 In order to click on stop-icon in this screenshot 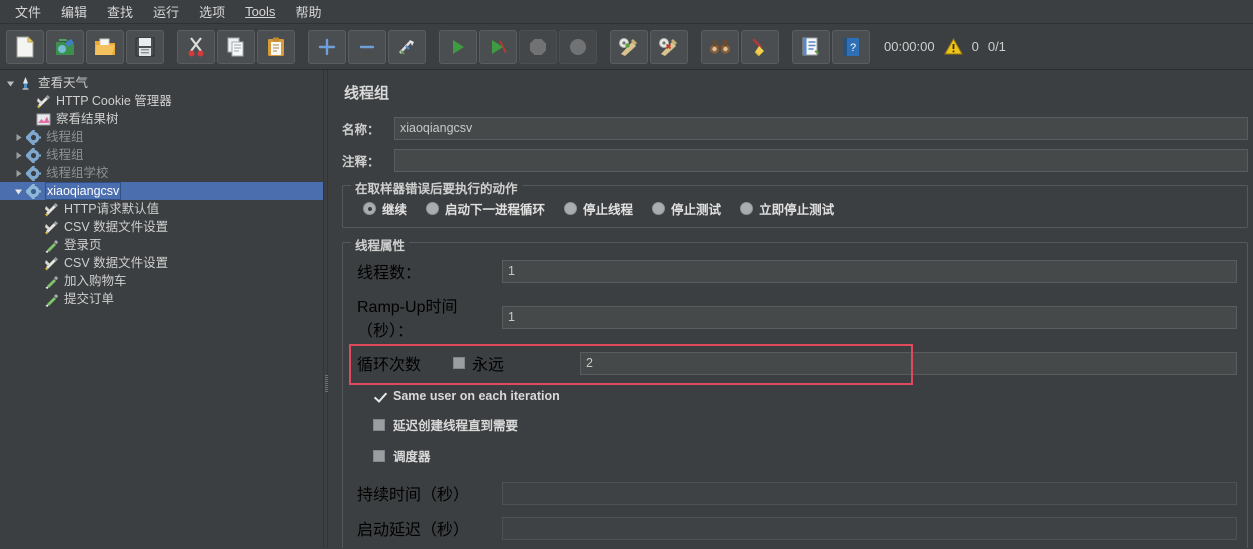, I will do `click(538, 47)`.